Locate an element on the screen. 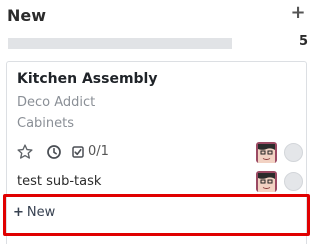 The width and height of the screenshot is (320, 244). quick-add-label: New is located at coordinates (41, 212).